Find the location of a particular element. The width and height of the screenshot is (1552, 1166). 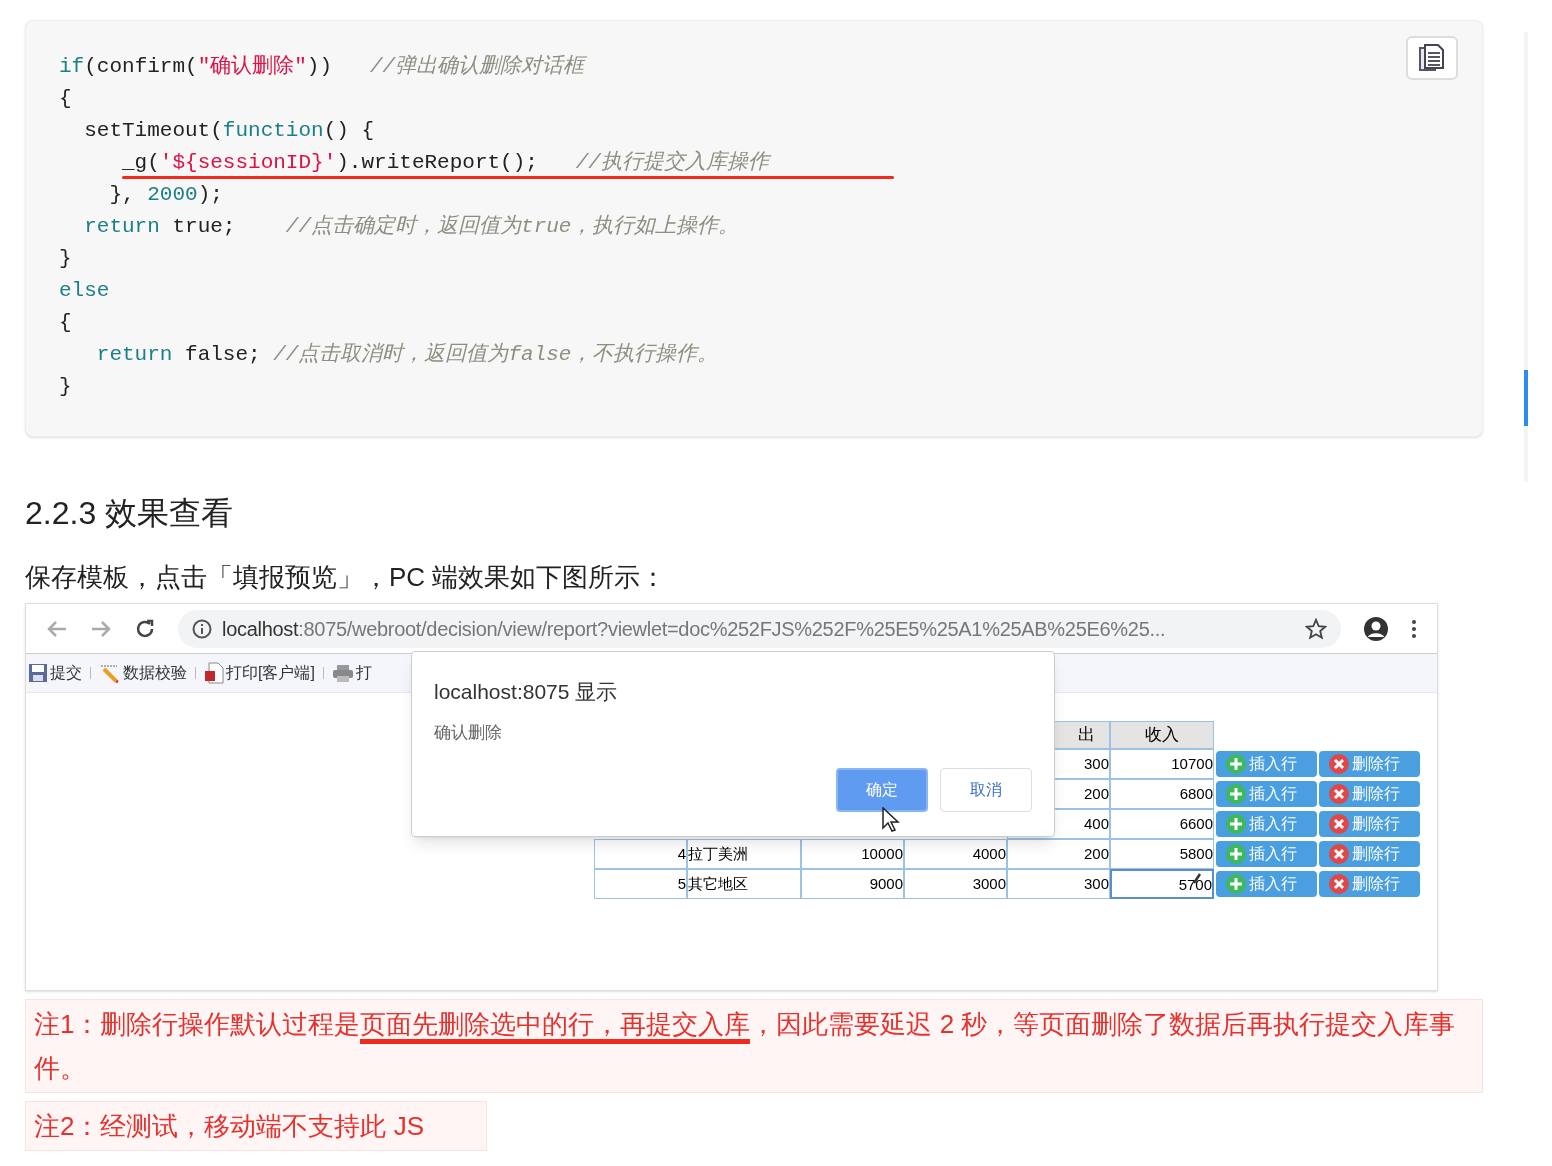

copy-button is located at coordinates (1432, 58).